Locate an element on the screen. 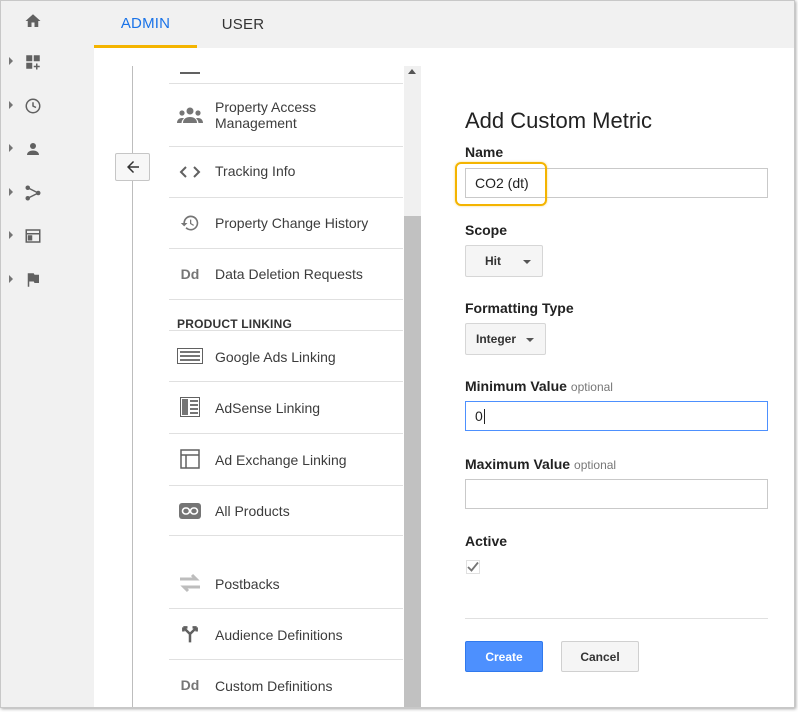 The width and height of the screenshot is (798, 712). nav-item-all-products: All Products is located at coordinates (286, 511).